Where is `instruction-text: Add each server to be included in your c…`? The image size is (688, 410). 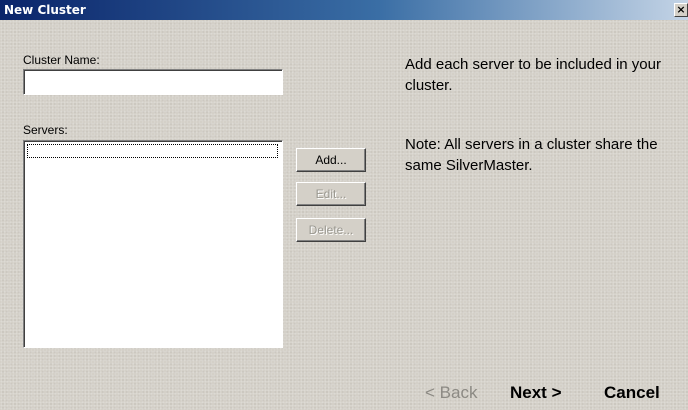 instruction-text: Add each server to be included in your c… is located at coordinates (533, 75).